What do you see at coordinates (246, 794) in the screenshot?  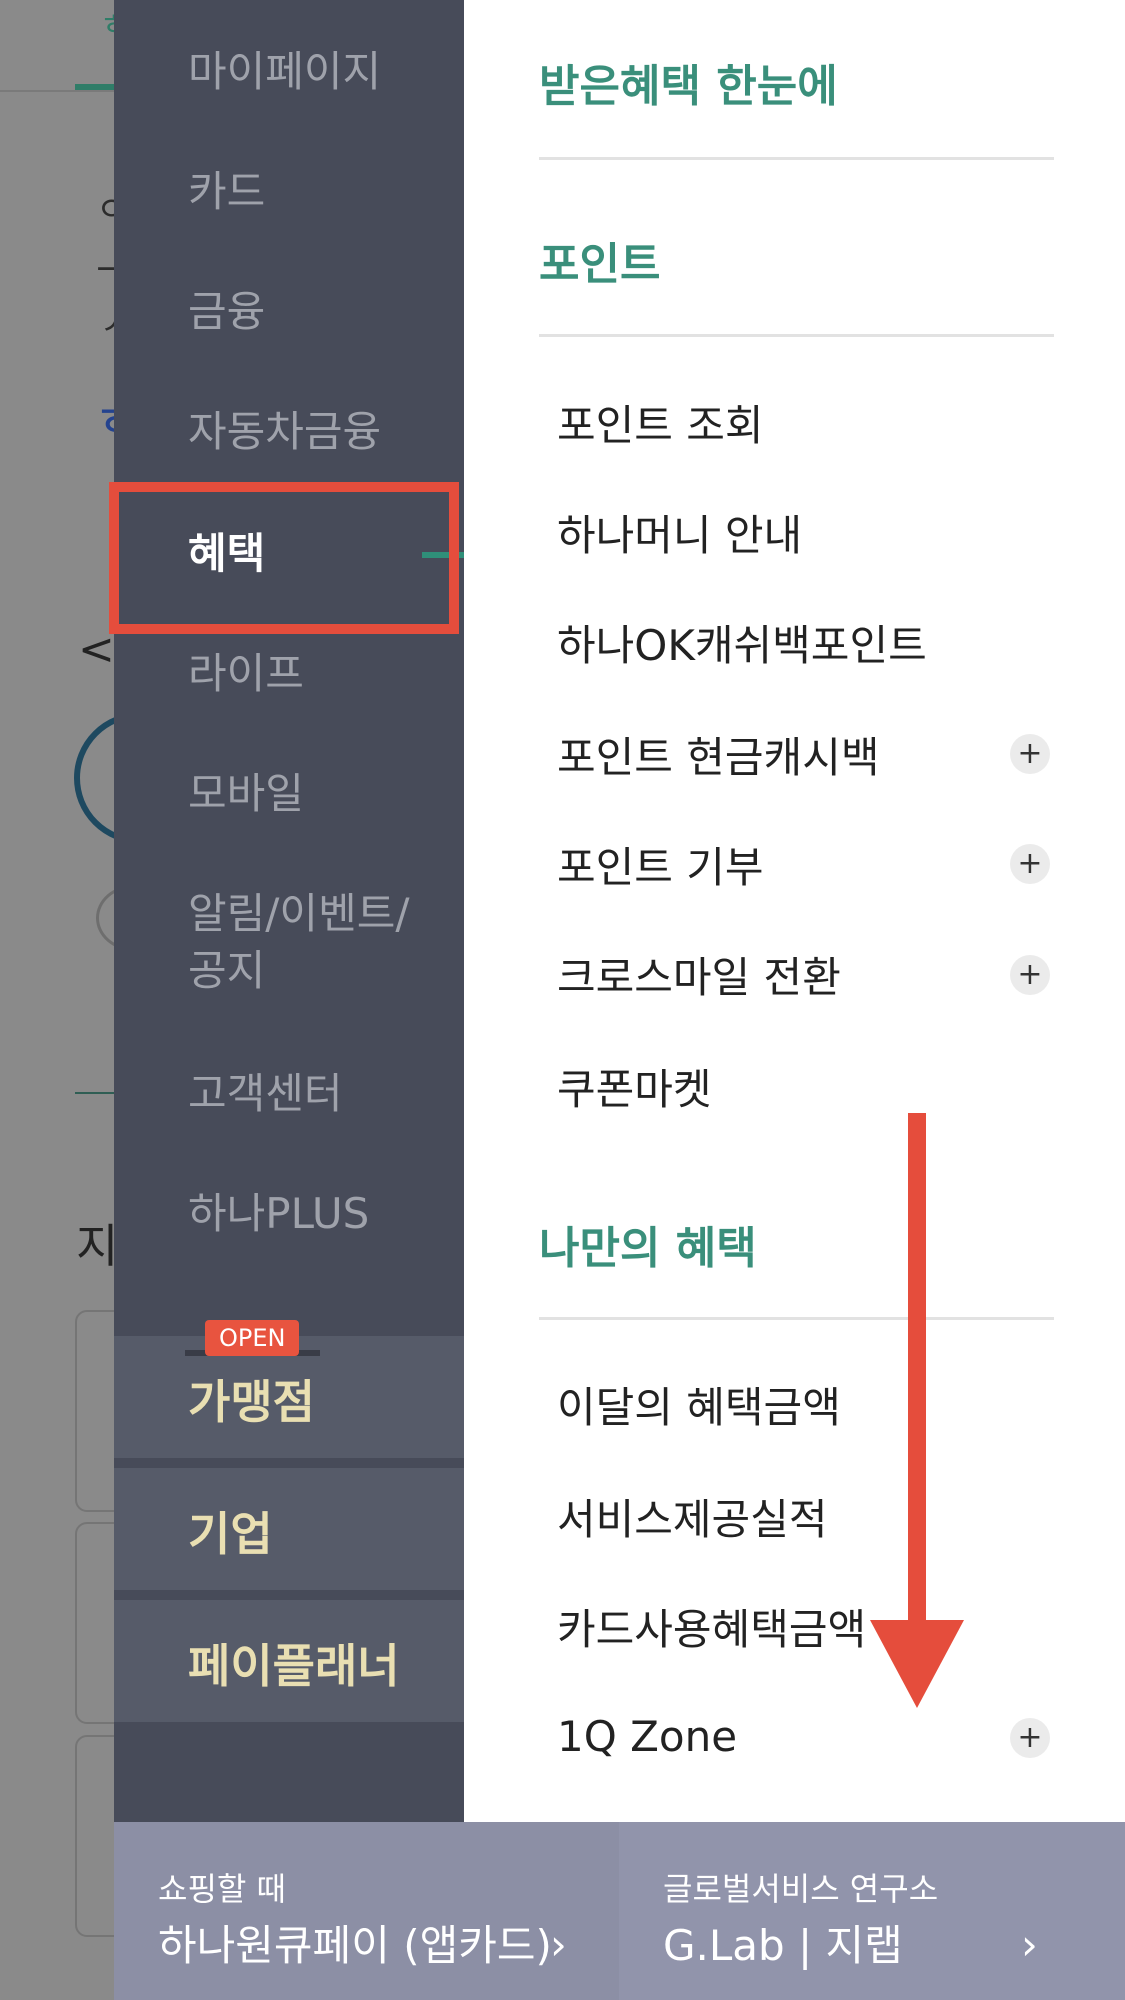 I see `nav-item-mobile: 모바일` at bounding box center [246, 794].